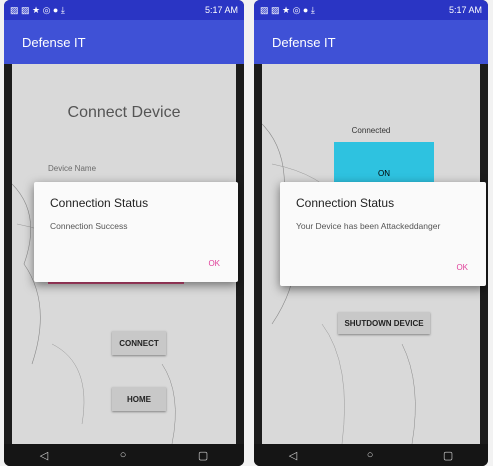 This screenshot has width=493, height=466. I want to click on device-name-label: Device Name, so click(72, 168).